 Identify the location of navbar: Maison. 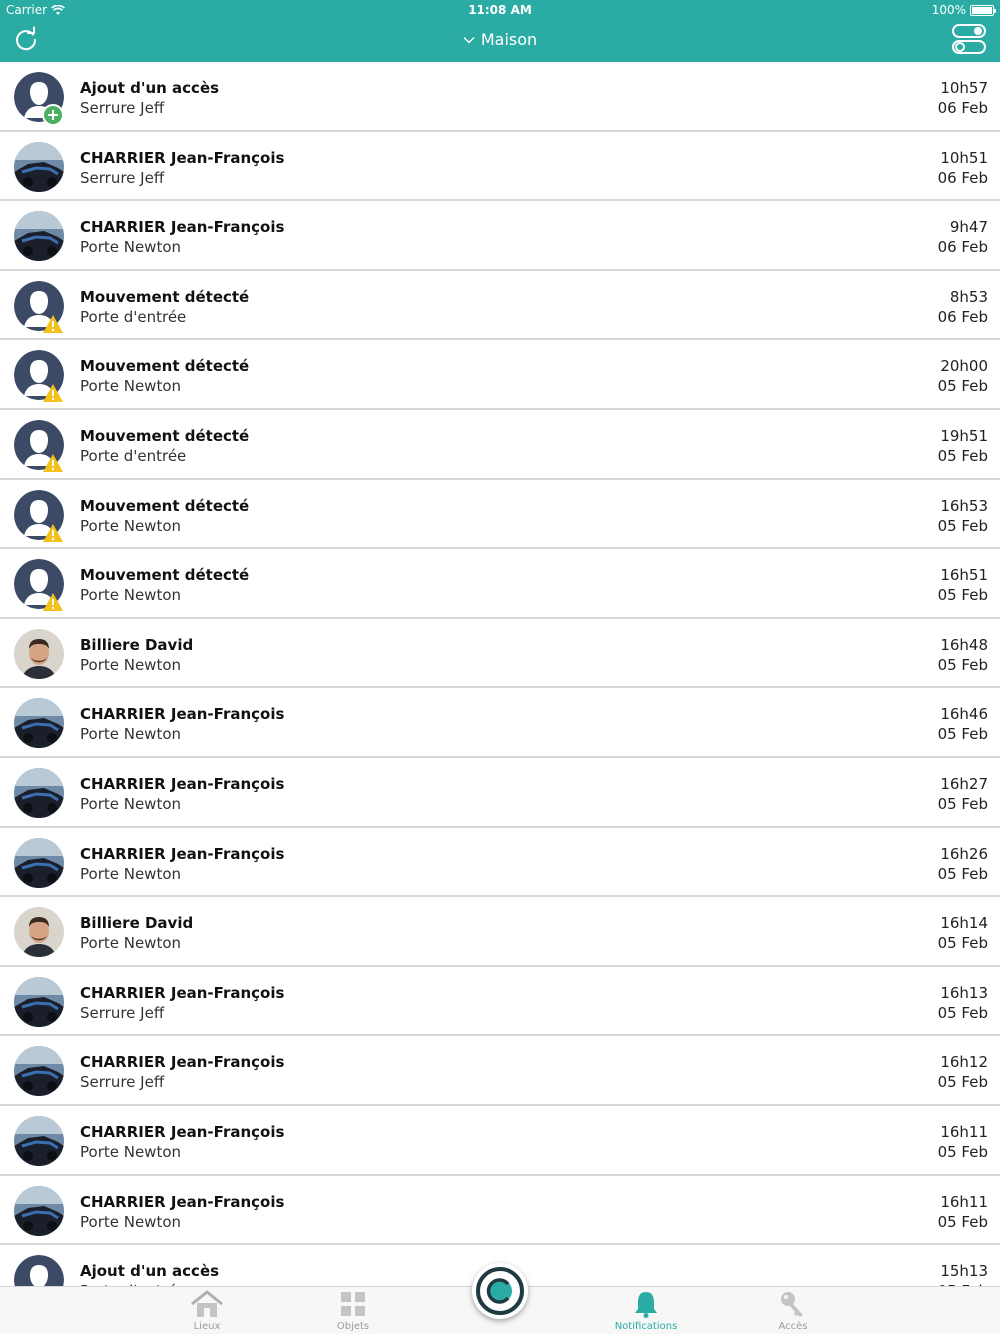
(500, 41).